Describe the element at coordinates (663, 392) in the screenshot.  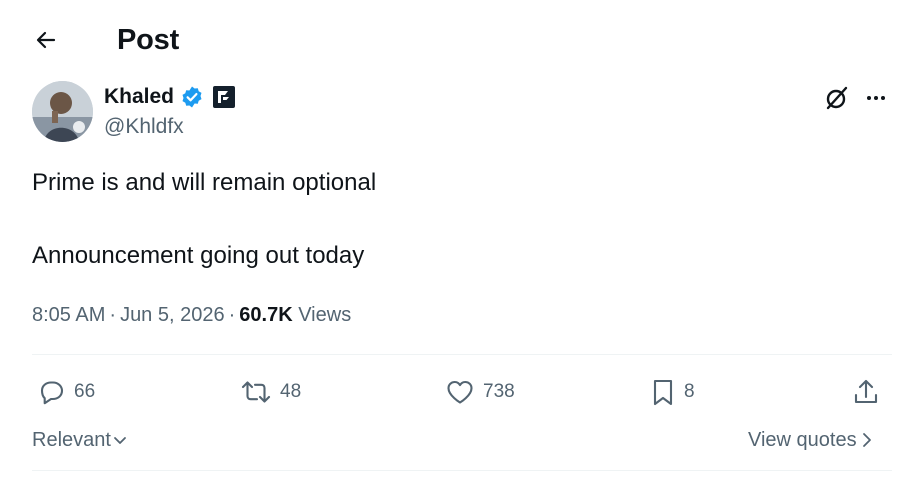
I see `bookmark-icon` at that location.